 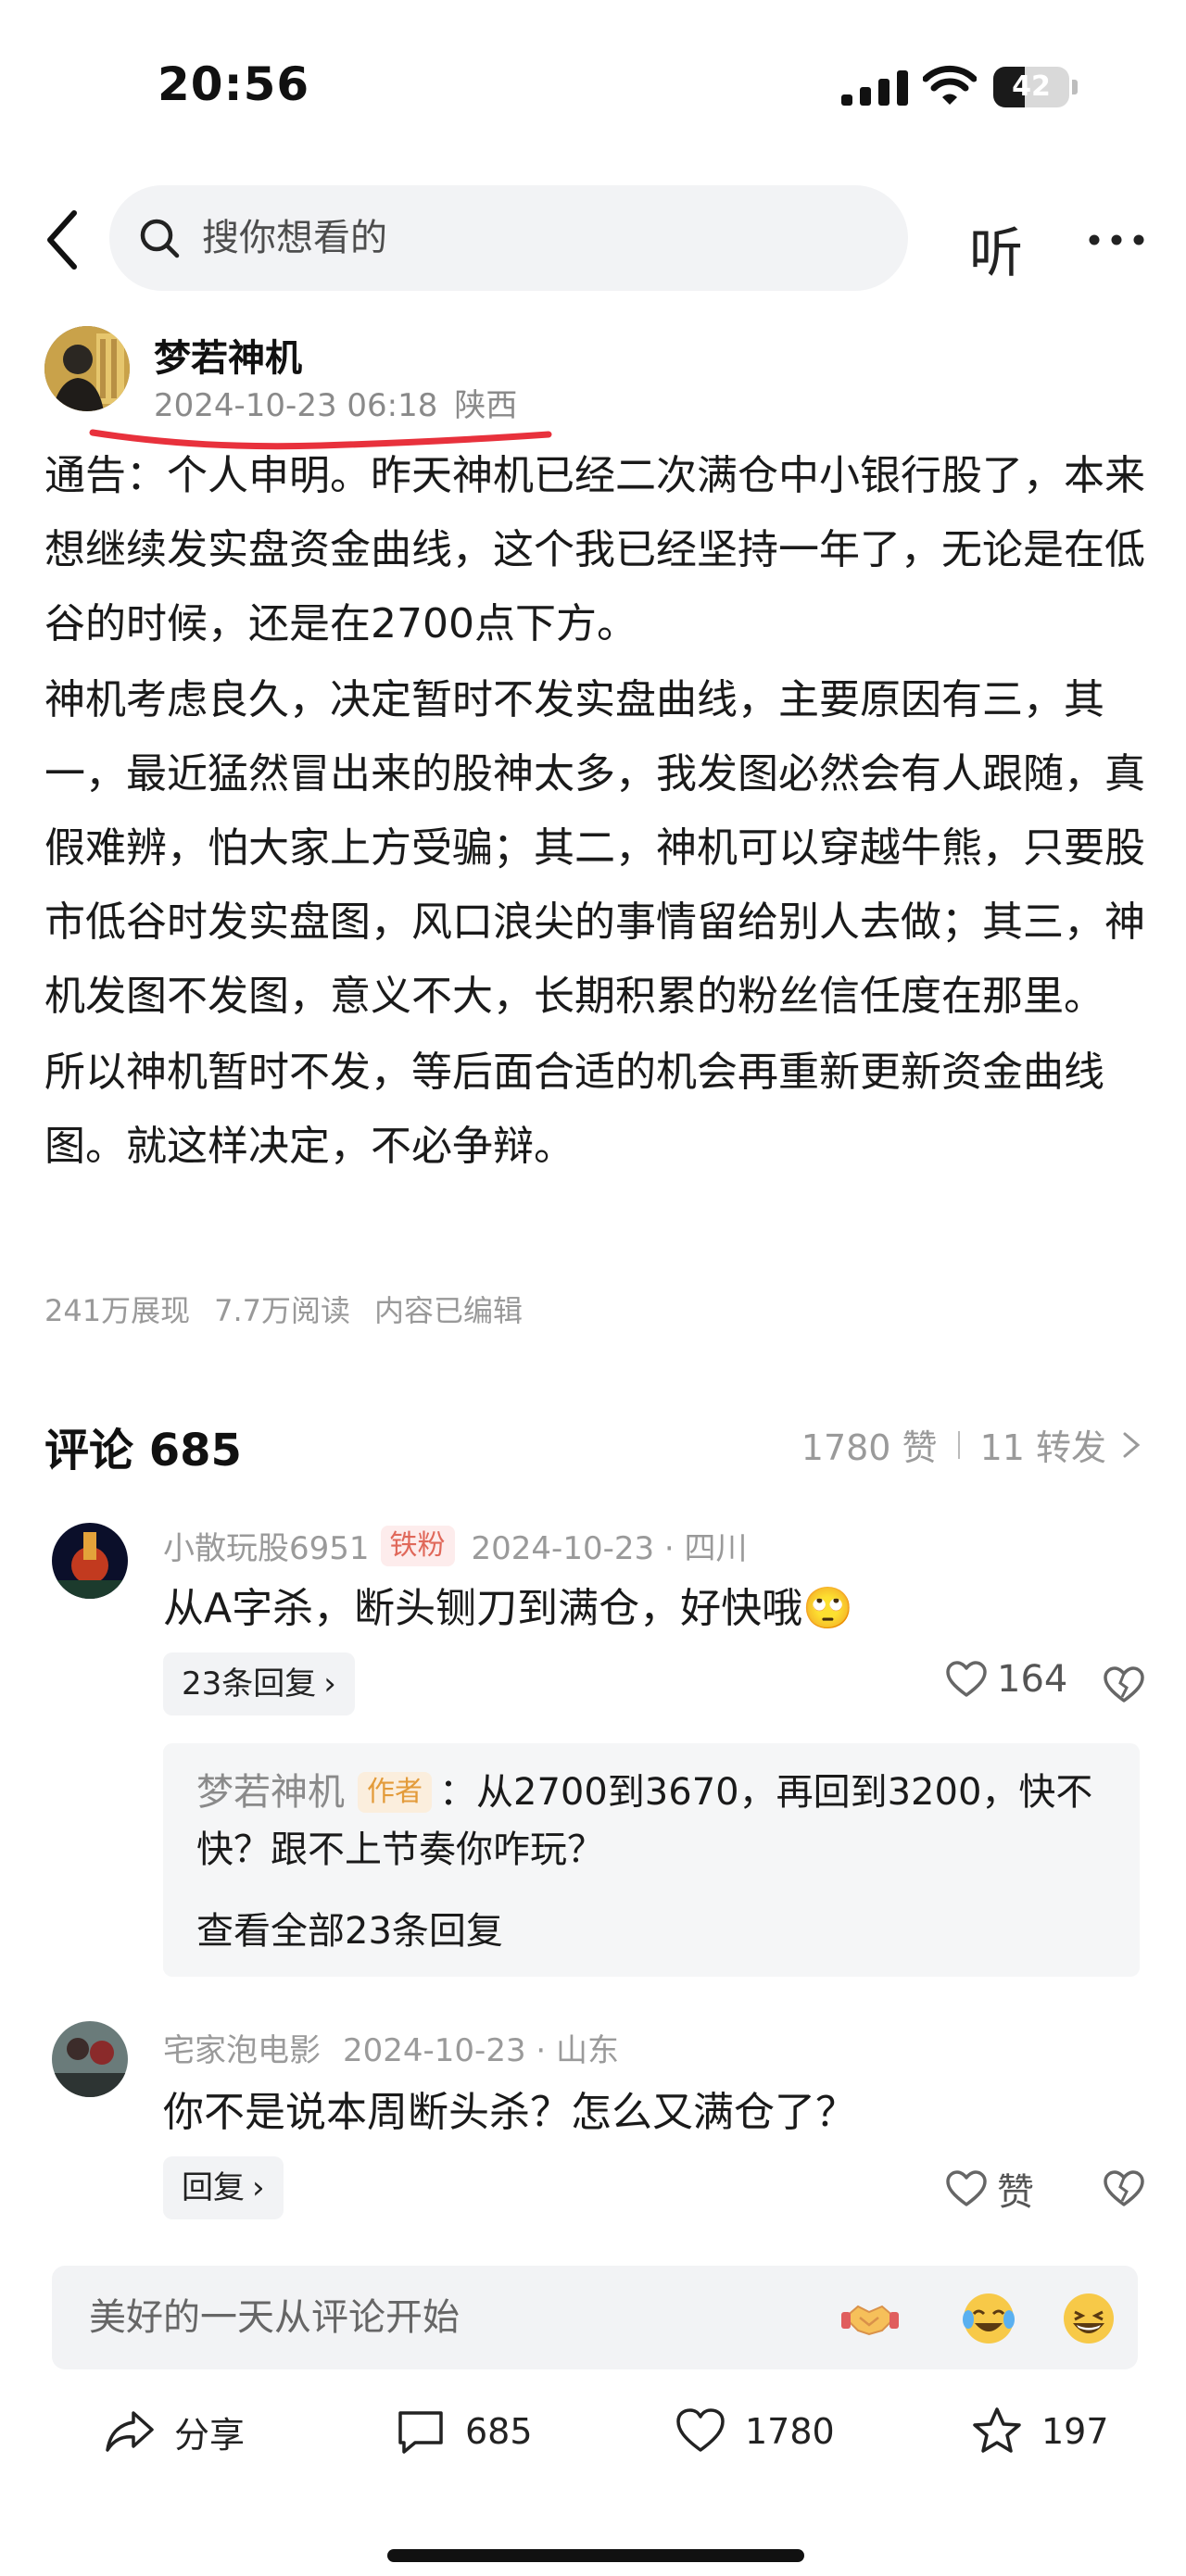 I want to click on view-replies-button: 23条回复 ›, so click(x=259, y=1683).